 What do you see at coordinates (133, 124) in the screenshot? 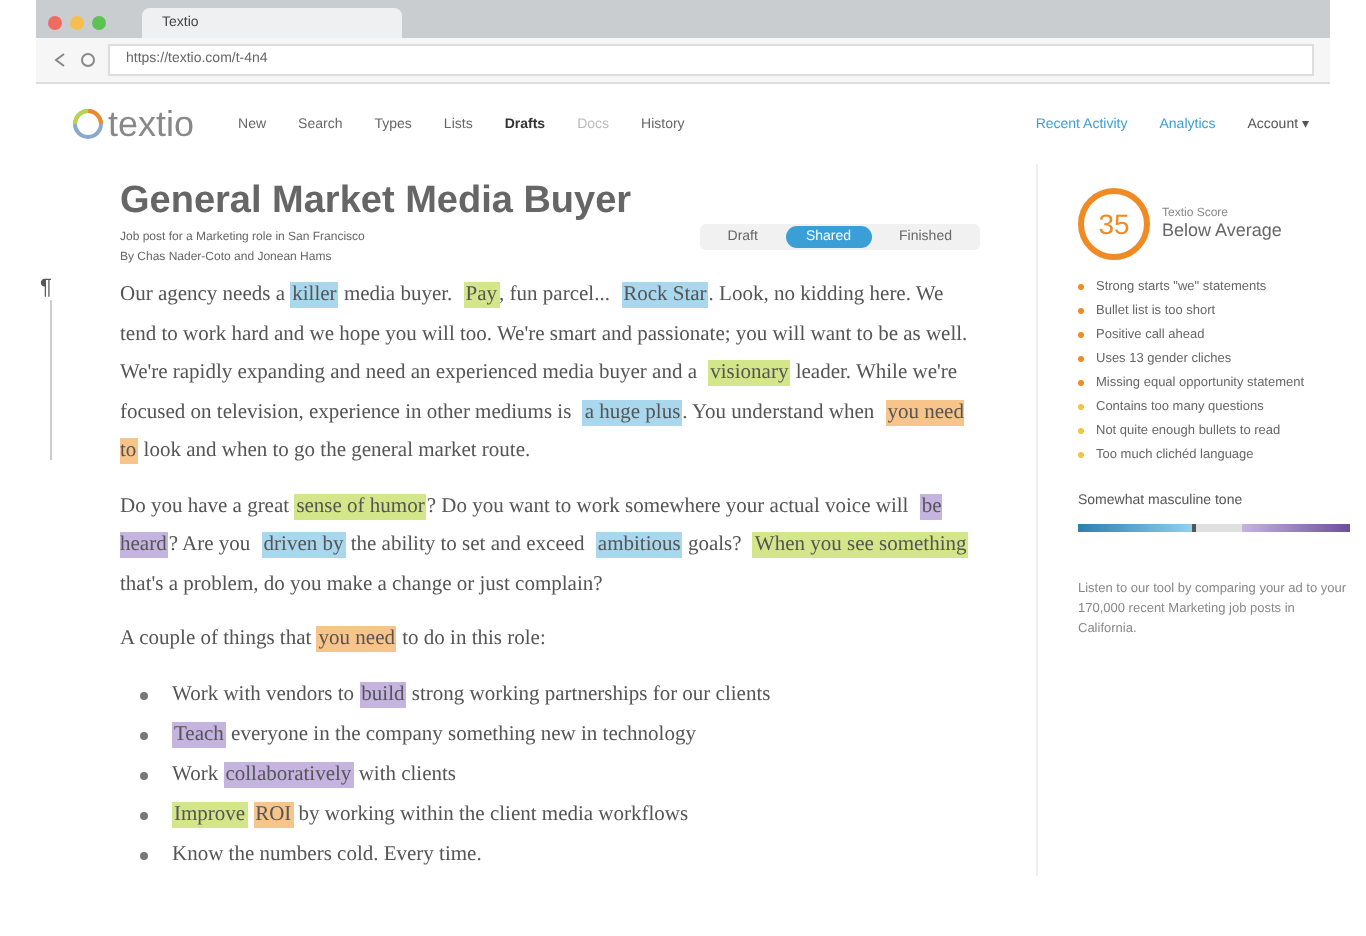
I see `textio-logo: textio` at bounding box center [133, 124].